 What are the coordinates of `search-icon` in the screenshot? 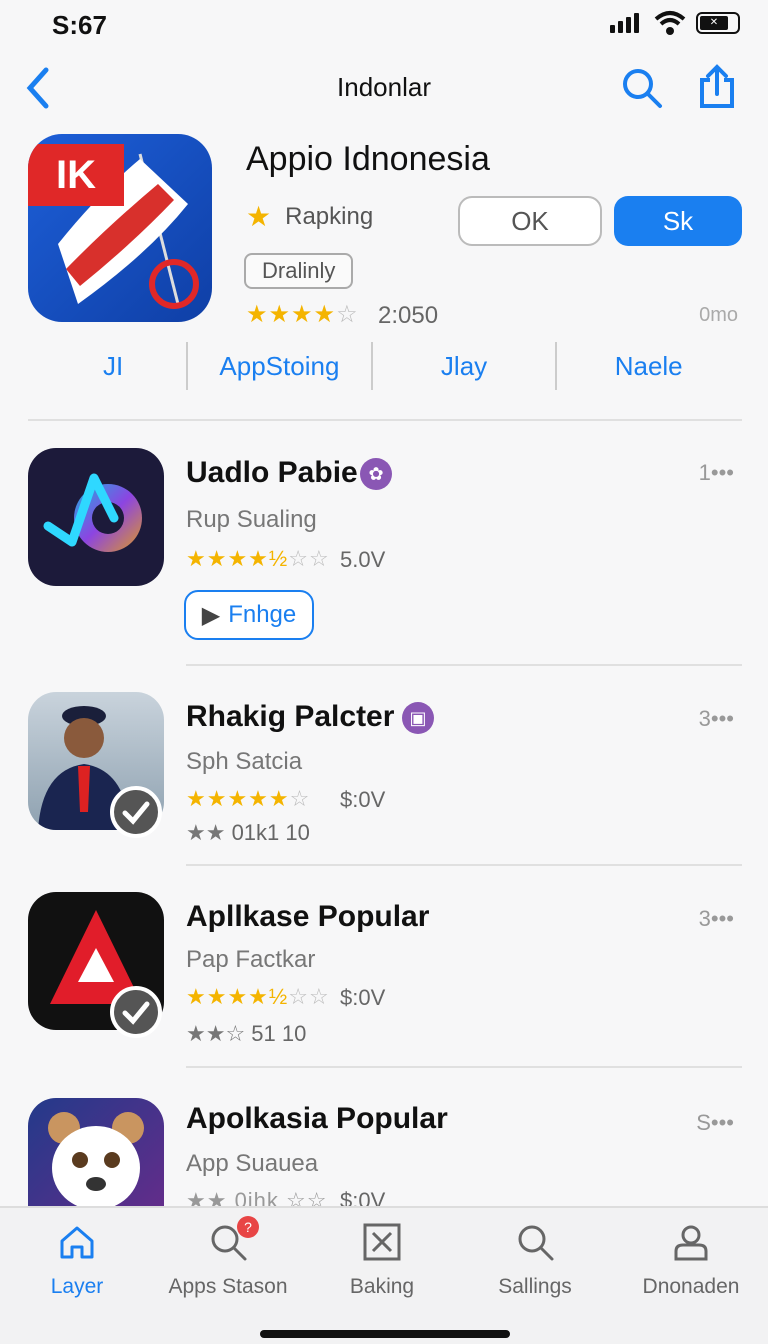 It's located at (536, 1243).